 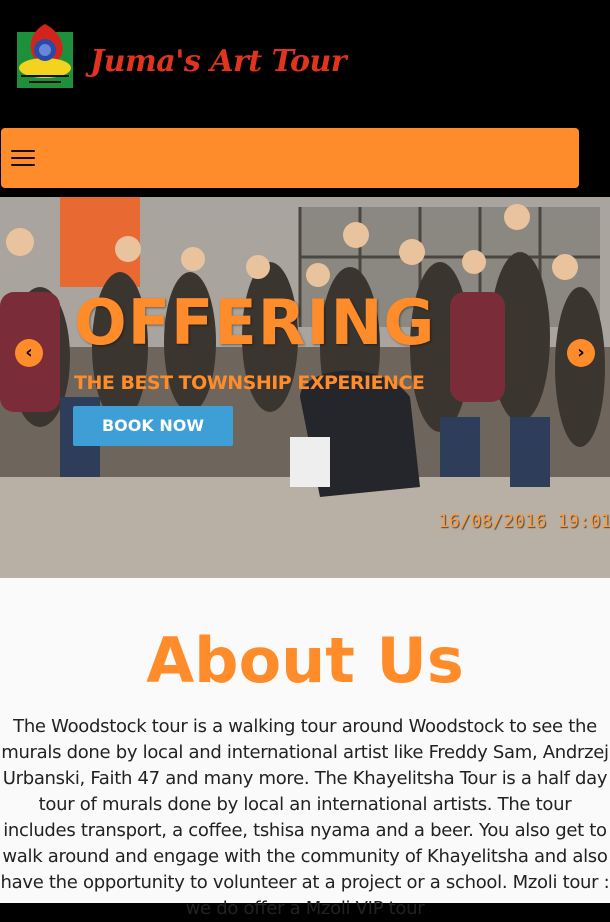 What do you see at coordinates (249, 383) in the screenshot?
I see `hero-subtitle: THE BEST TOWNSHIP EXPERIENCE` at bounding box center [249, 383].